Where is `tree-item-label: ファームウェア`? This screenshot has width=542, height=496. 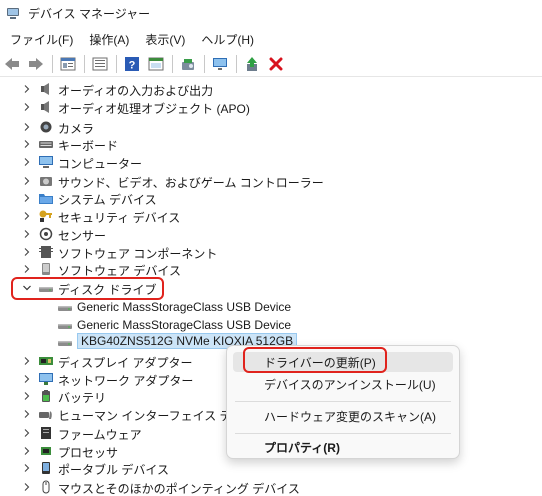
tree-item-label: ファームウェア is located at coordinates (100, 435).